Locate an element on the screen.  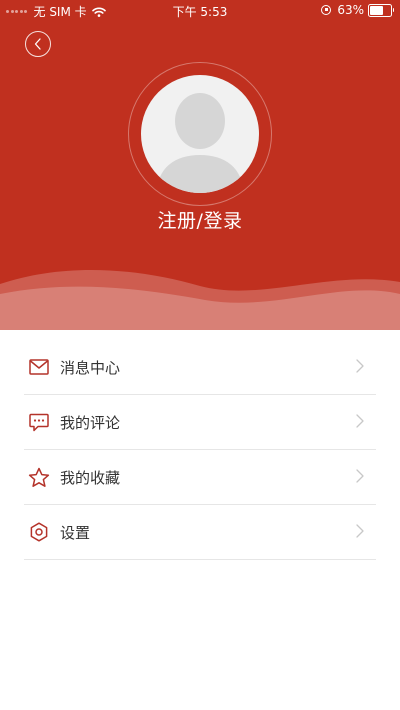
rotation-lock-icon is located at coordinates (326, 10).